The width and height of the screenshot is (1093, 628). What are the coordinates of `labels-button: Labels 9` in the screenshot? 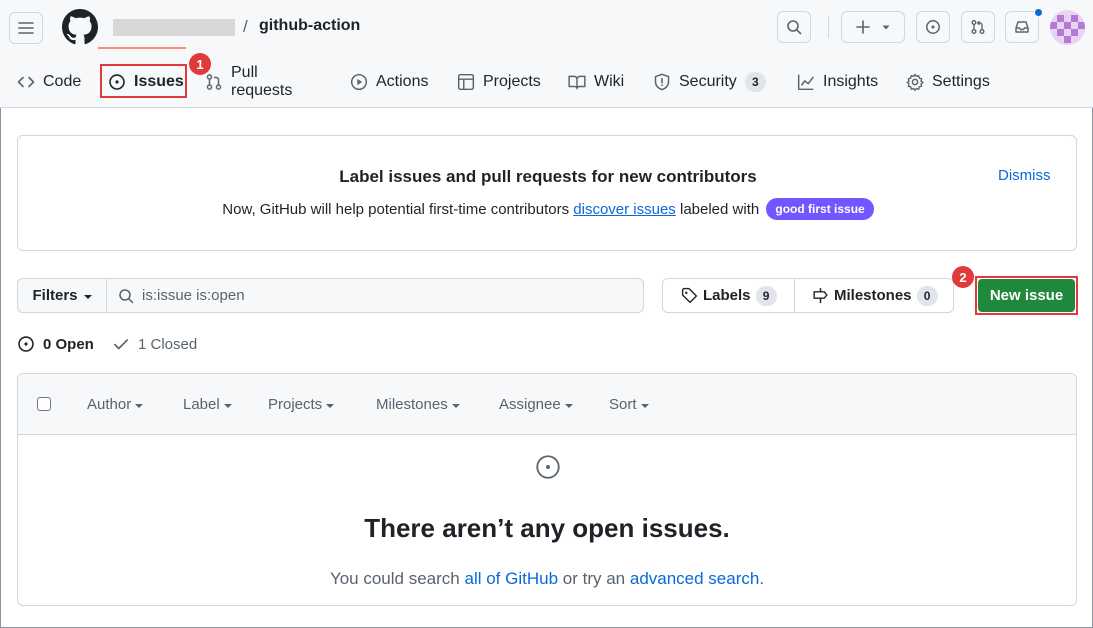 It's located at (729, 295).